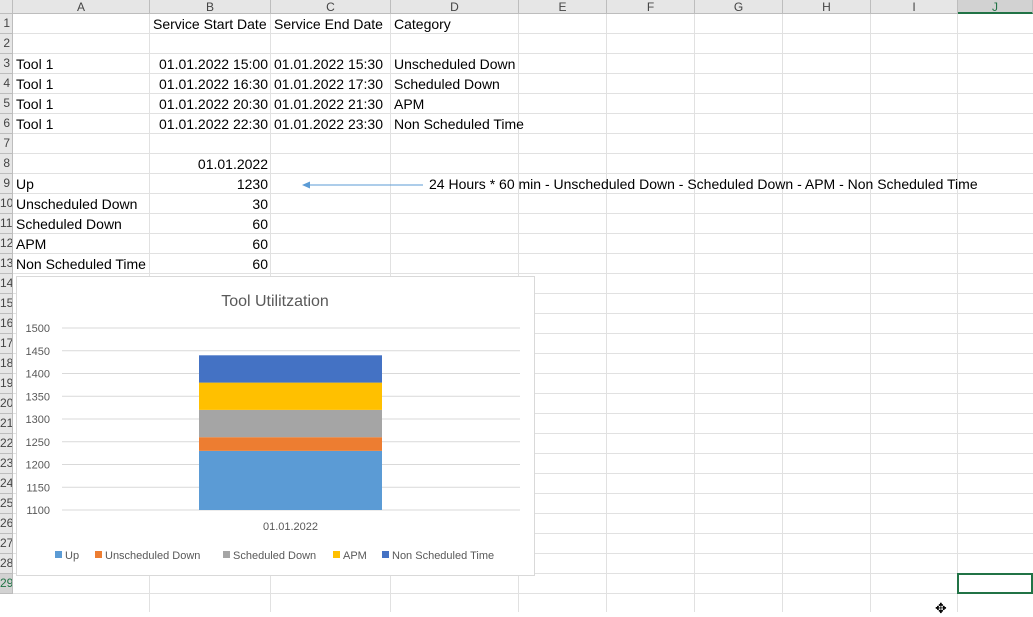 The image size is (1033, 617). Describe the element at coordinates (210, 84) in the screenshot. I see `cell-b4: 01.01.2022 16:30` at that location.